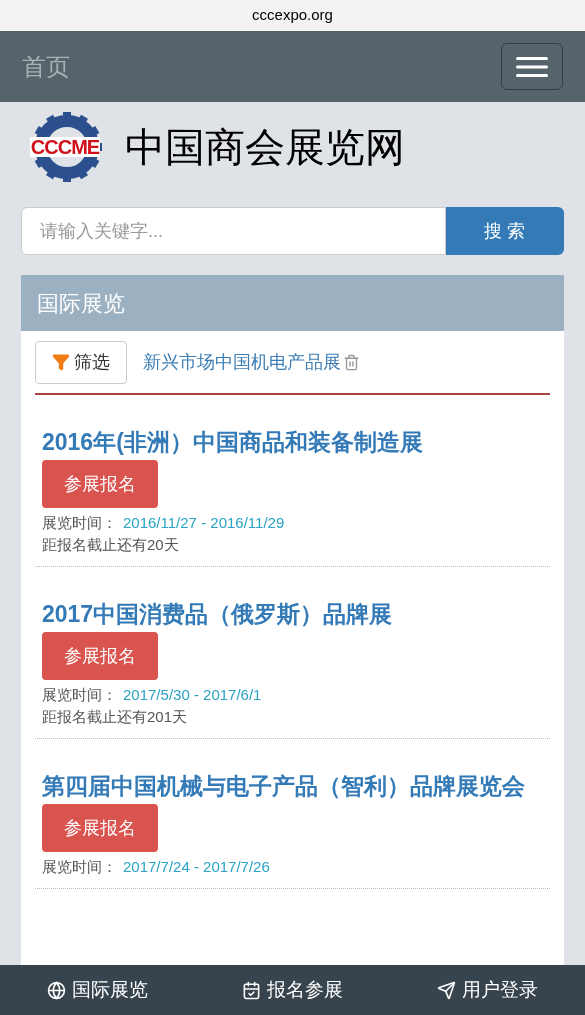  Describe the element at coordinates (292, 15) in the screenshot. I see `url-text: cccexpo.org` at that location.